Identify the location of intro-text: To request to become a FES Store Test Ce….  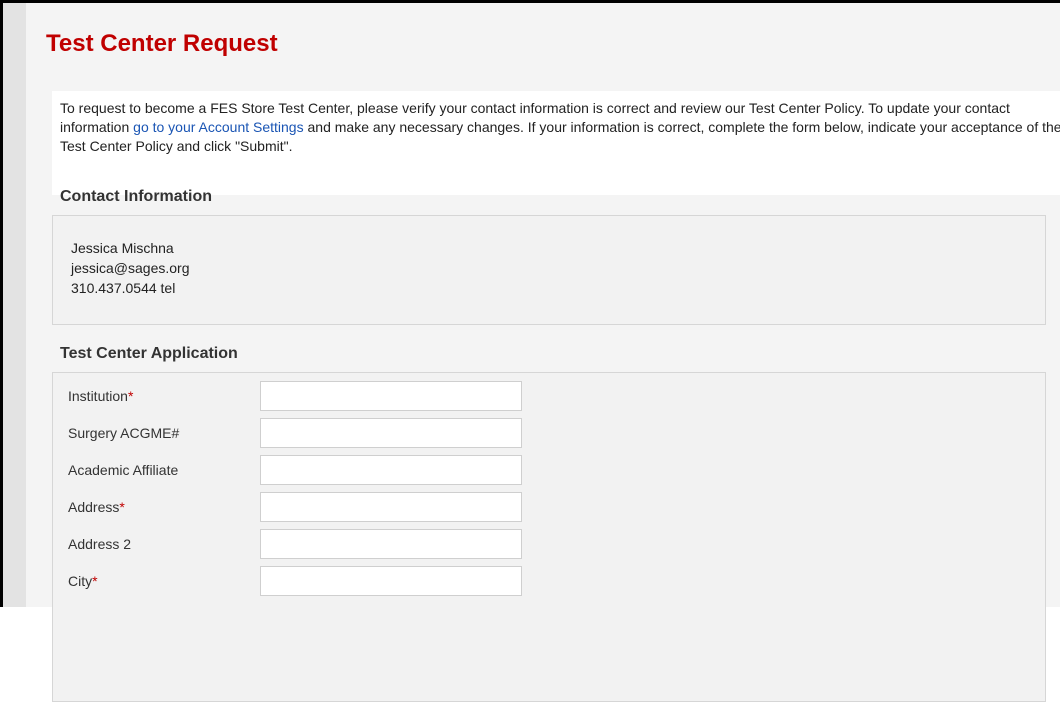
(560, 127).